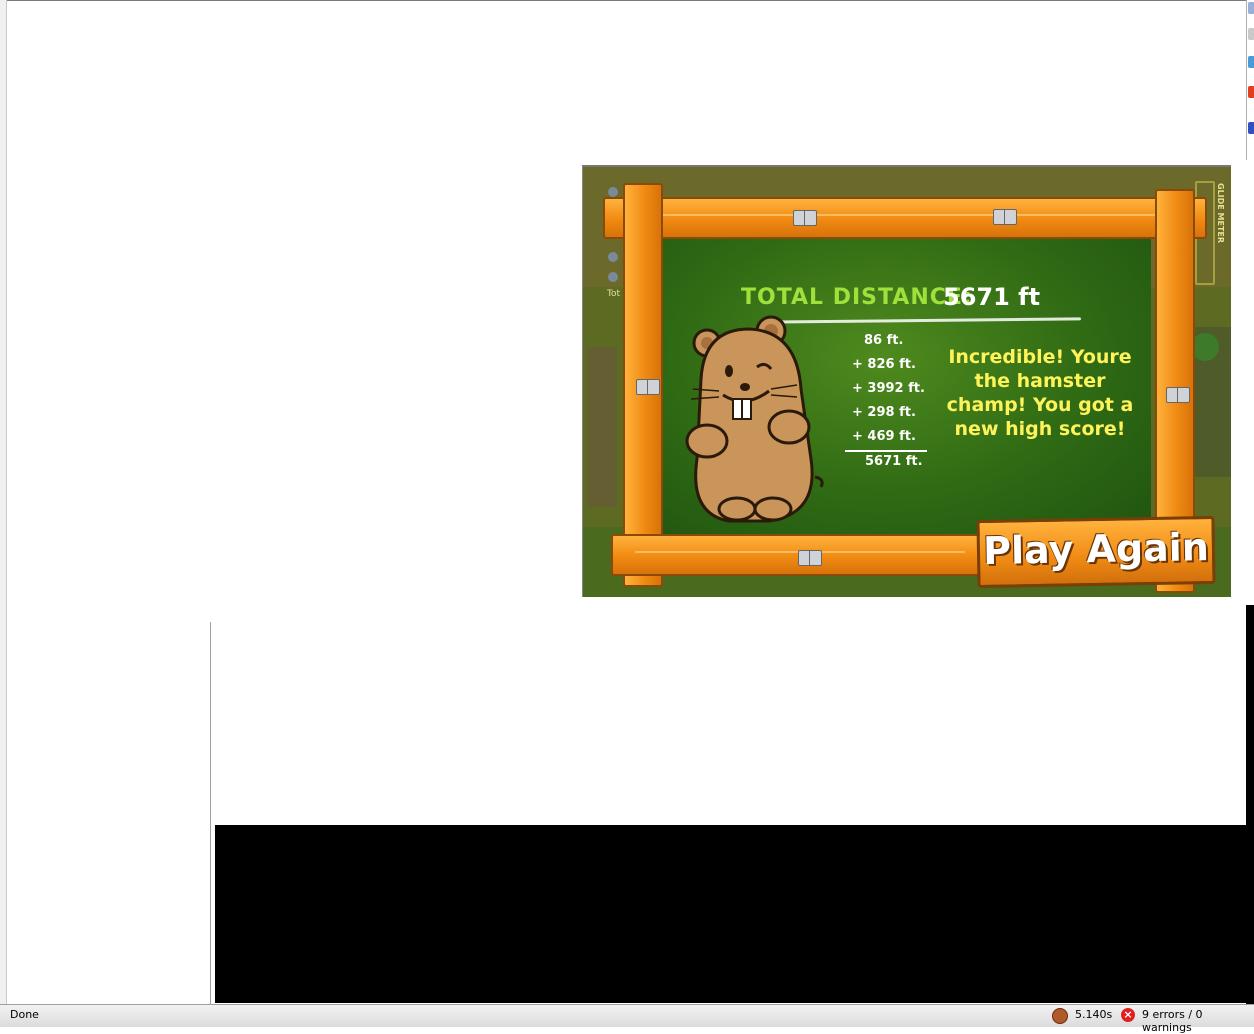 Image resolution: width=1254 pixels, height=1034 pixels. What do you see at coordinates (992, 297) in the screenshot?
I see `total-distance-value: 5671 ft` at bounding box center [992, 297].